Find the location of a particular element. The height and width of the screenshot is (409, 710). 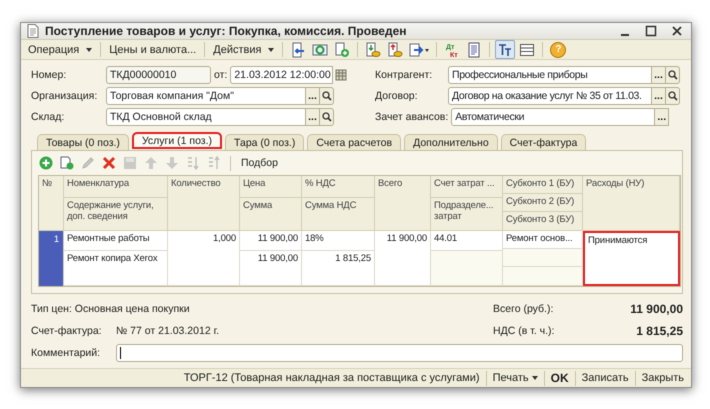

calendar-icon is located at coordinates (341, 74).